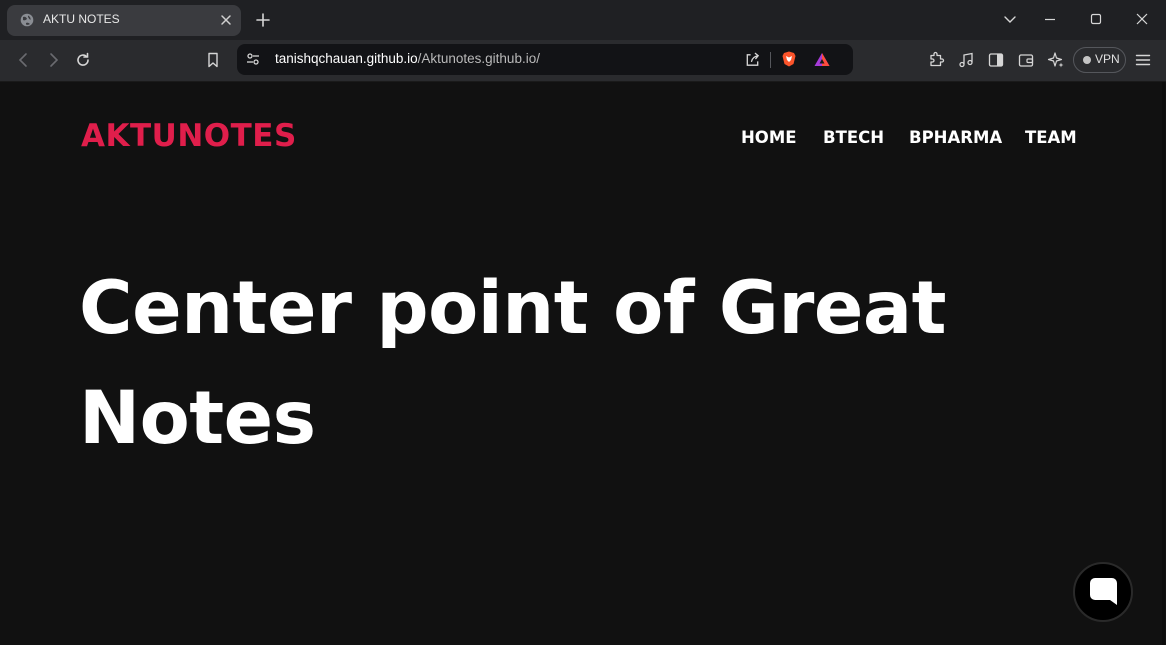 The height and width of the screenshot is (645, 1166). Describe the element at coordinates (936, 60) in the screenshot. I see `extensions-icon` at that location.